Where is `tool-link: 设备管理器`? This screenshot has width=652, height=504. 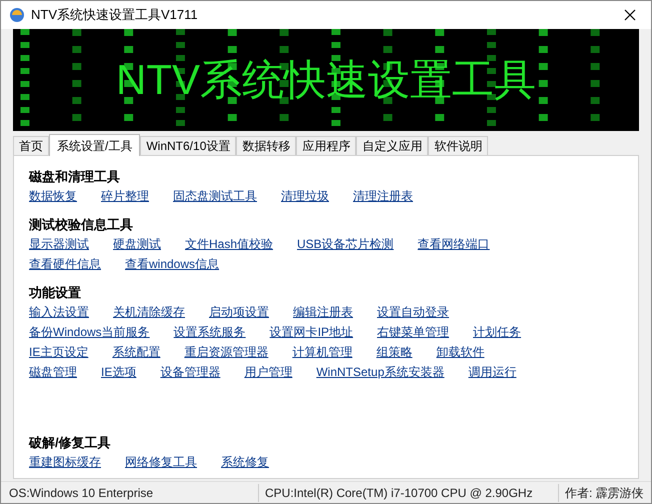 tool-link: 设备管理器 is located at coordinates (190, 372).